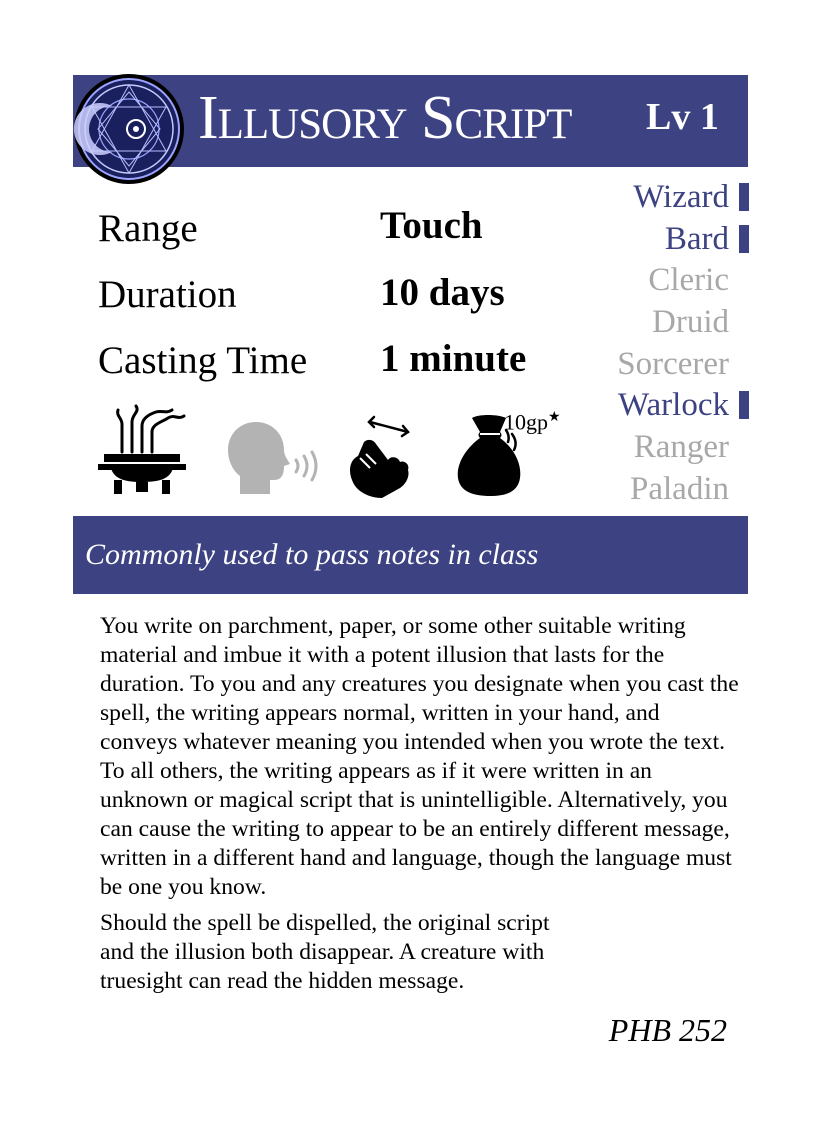  I want to click on class-item-cleric: Cleric, so click(669, 281).